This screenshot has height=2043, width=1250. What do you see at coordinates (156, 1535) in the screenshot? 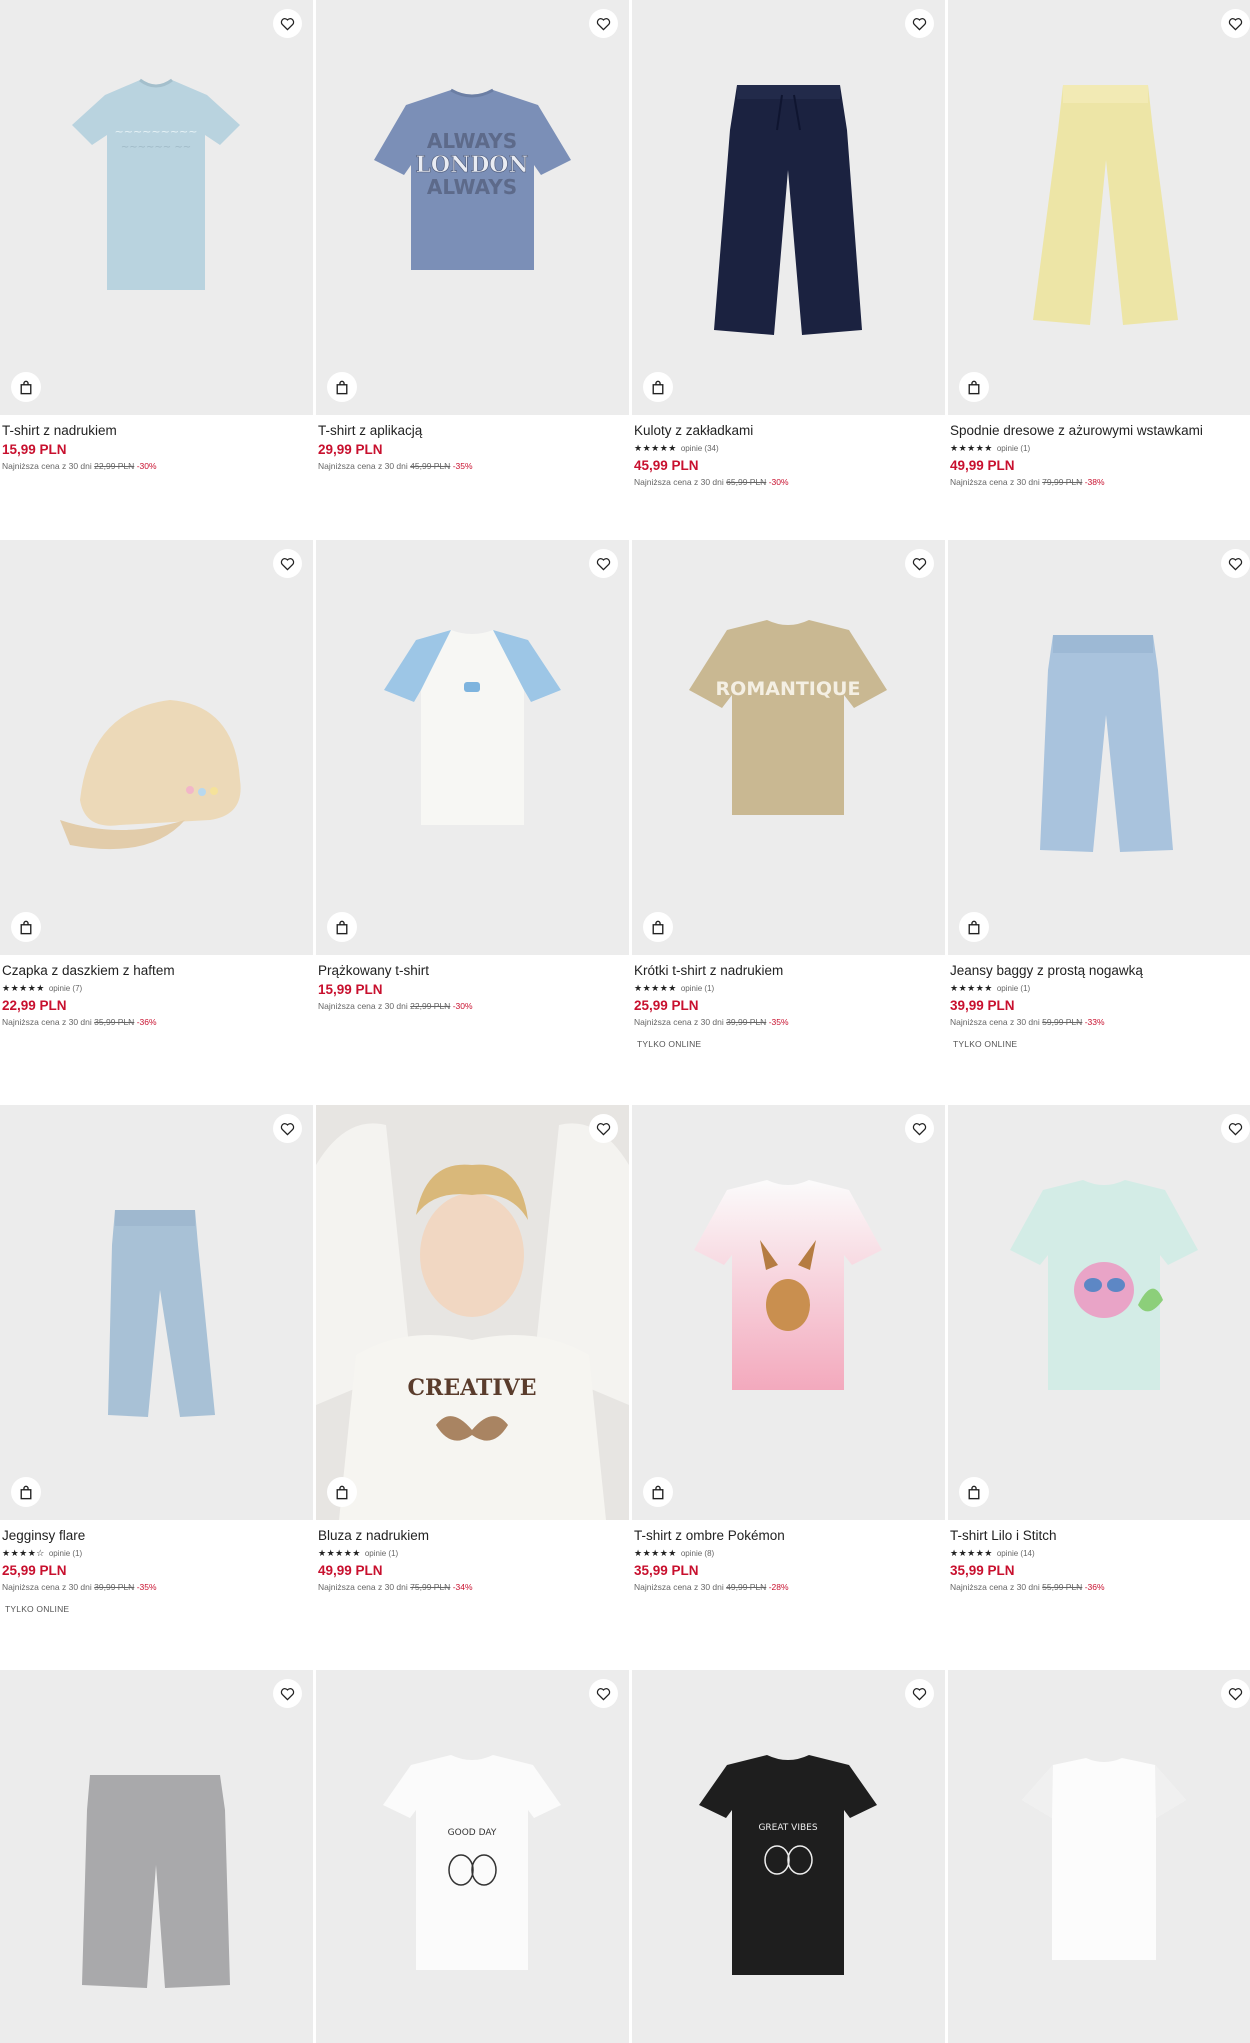
I see `product-name: Jegginsy flare` at bounding box center [156, 1535].